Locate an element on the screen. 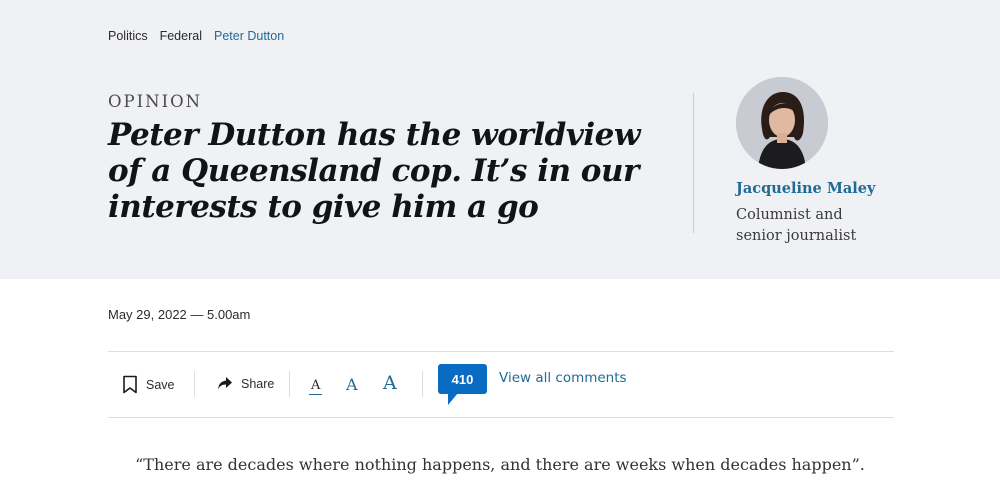 The width and height of the screenshot is (1000, 493). author-name: Jacqueline Maley is located at coordinates (805, 188).